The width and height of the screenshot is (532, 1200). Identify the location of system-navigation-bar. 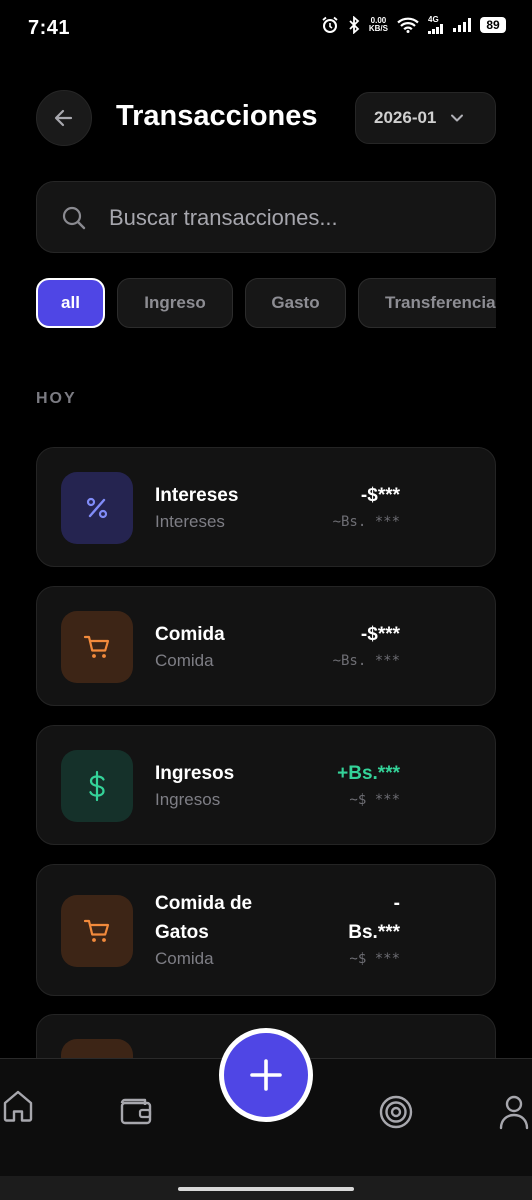
(266, 1188).